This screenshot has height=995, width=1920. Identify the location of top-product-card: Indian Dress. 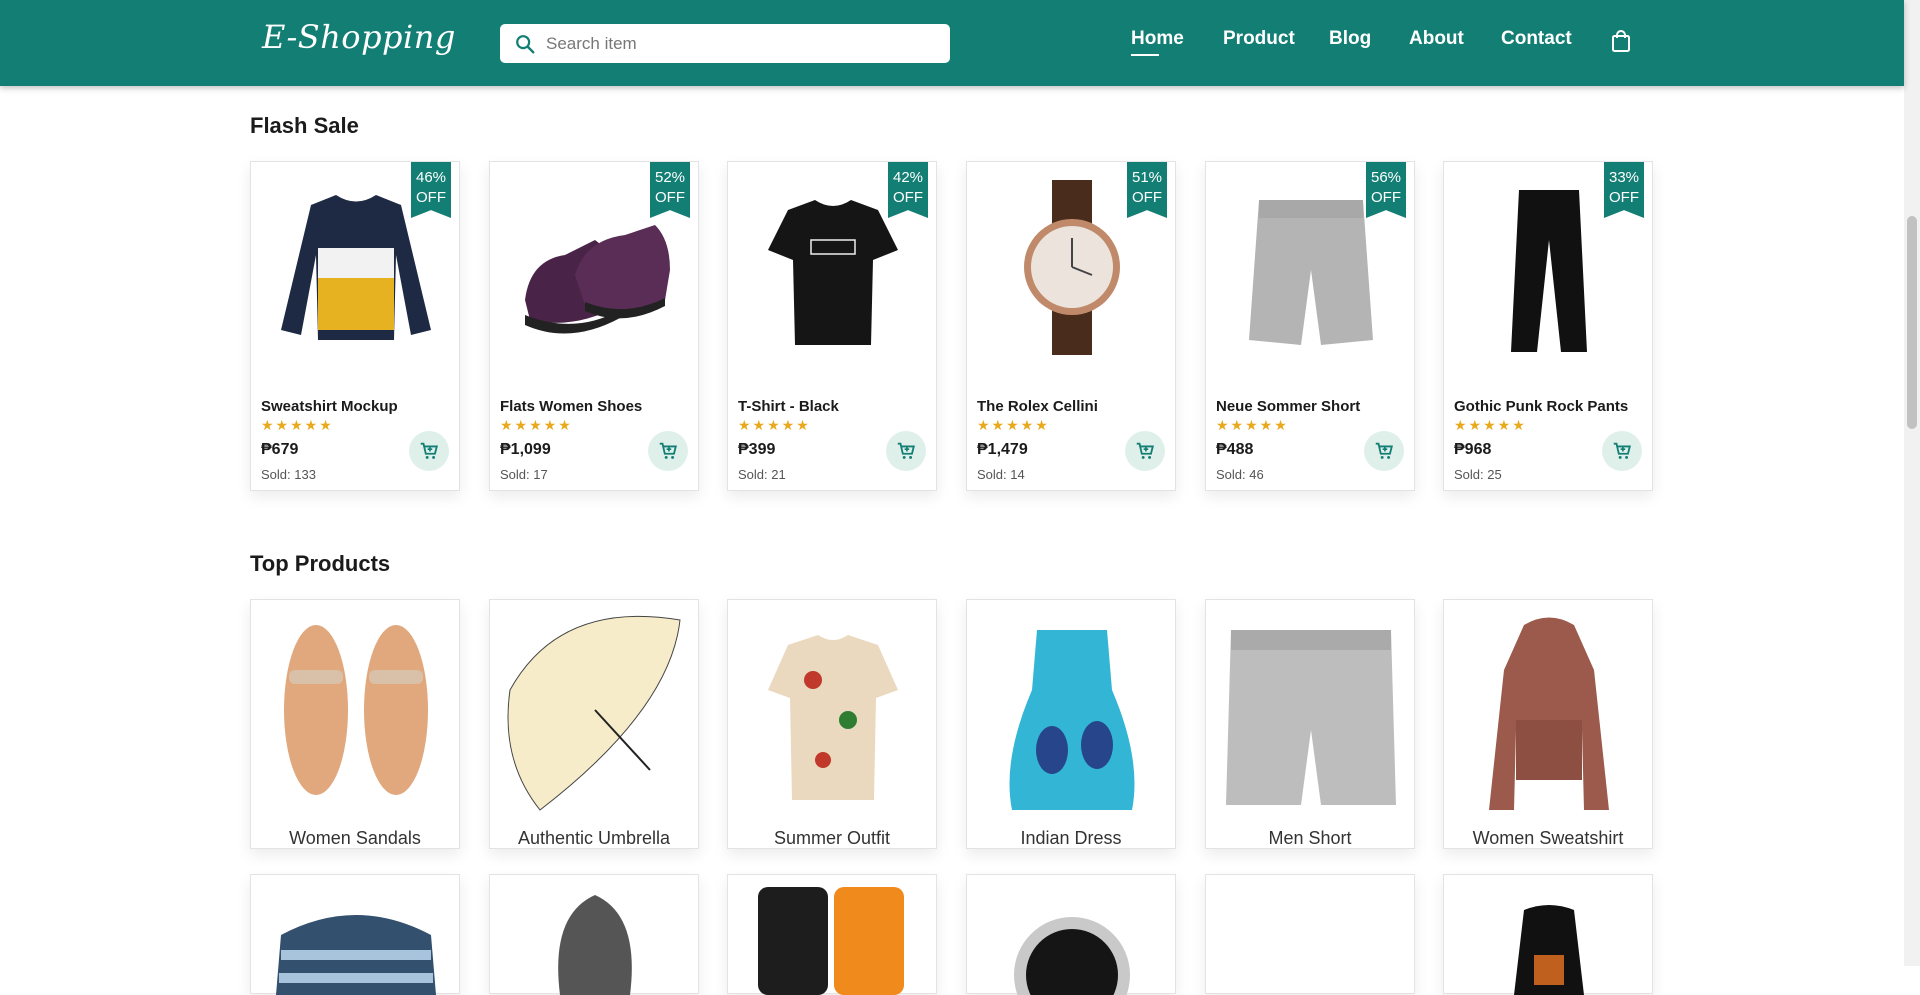
(1071, 724).